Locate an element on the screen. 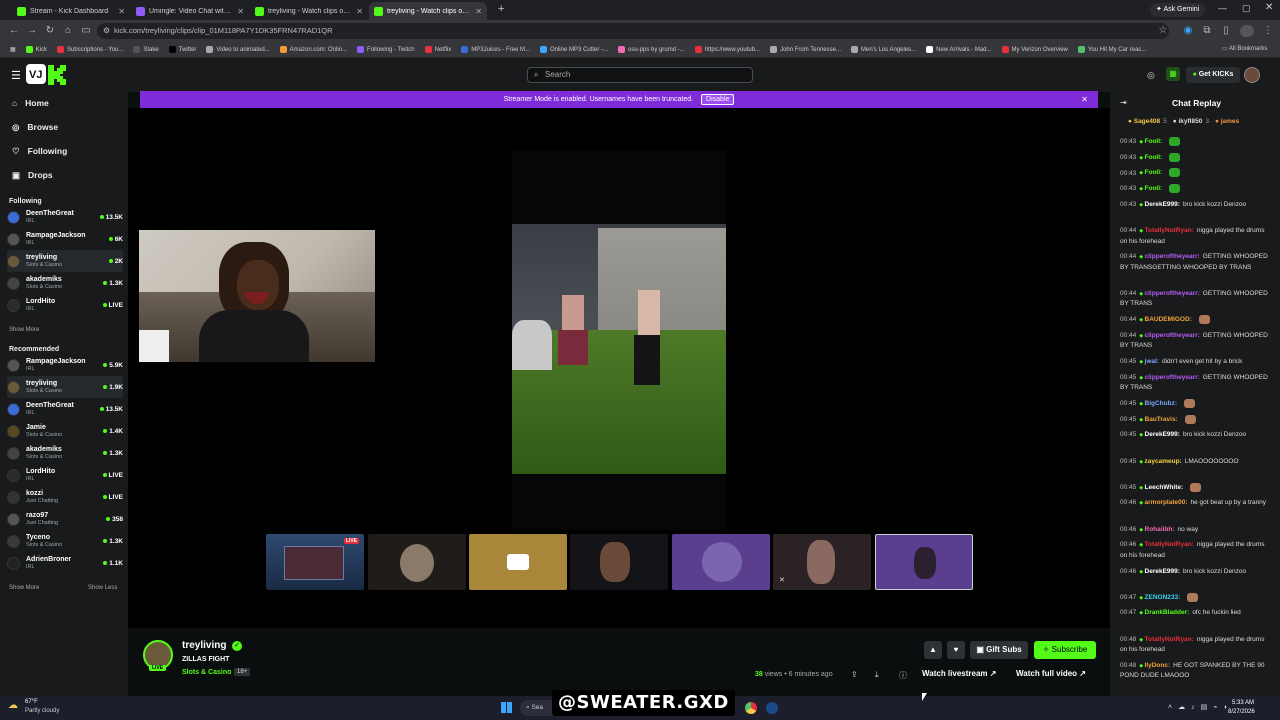 The height and width of the screenshot is (720, 1280). gift-subs-button: ▣ Gift Subs is located at coordinates (999, 650).